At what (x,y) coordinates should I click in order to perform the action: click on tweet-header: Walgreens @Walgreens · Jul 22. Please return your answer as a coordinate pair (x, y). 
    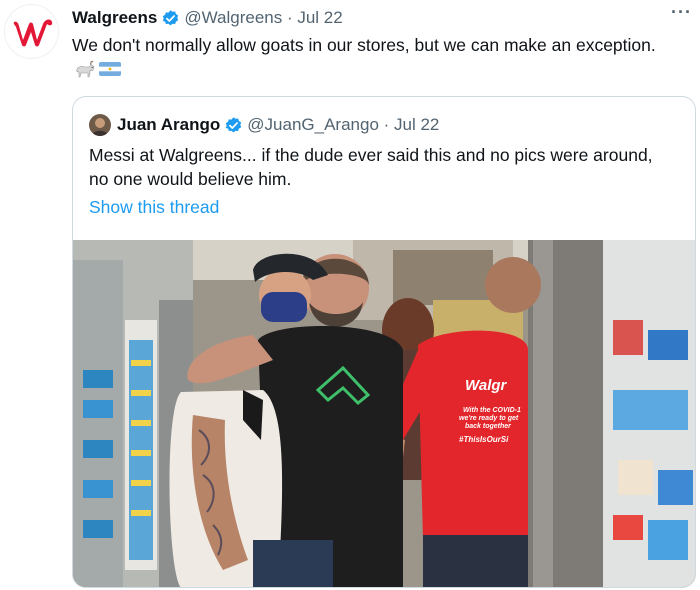
    Looking at the image, I should click on (207, 18).